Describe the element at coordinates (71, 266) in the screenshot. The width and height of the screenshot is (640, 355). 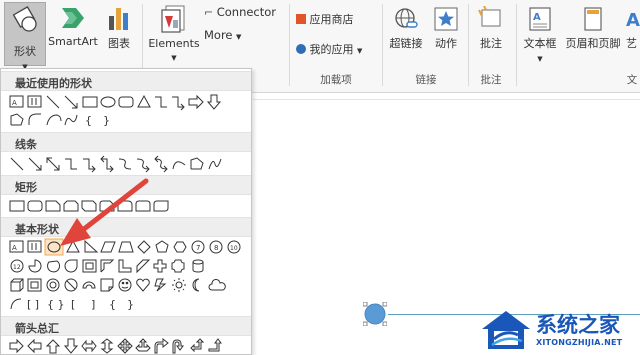
I see `shape-teardrop` at that location.